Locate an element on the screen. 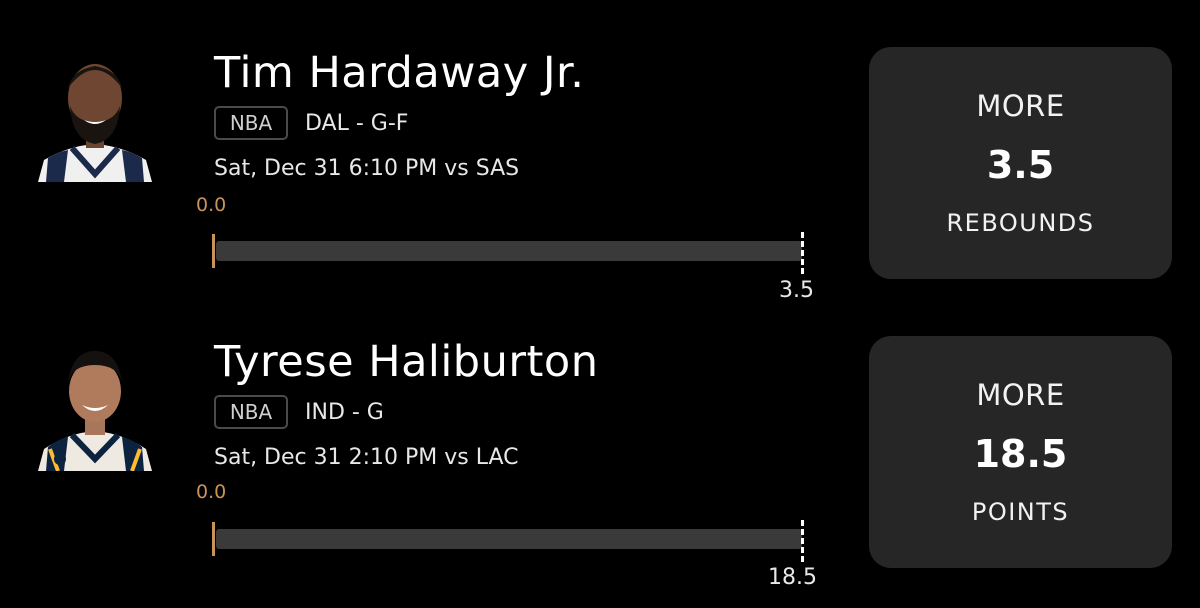  pick-line-value: 3.5 is located at coordinates (1020, 165).